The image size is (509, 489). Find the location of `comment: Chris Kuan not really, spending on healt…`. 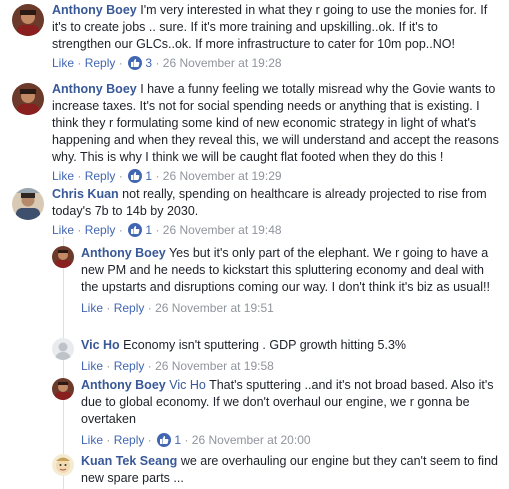

comment: Chris Kuan not really, spending on healt… is located at coordinates (257, 211).